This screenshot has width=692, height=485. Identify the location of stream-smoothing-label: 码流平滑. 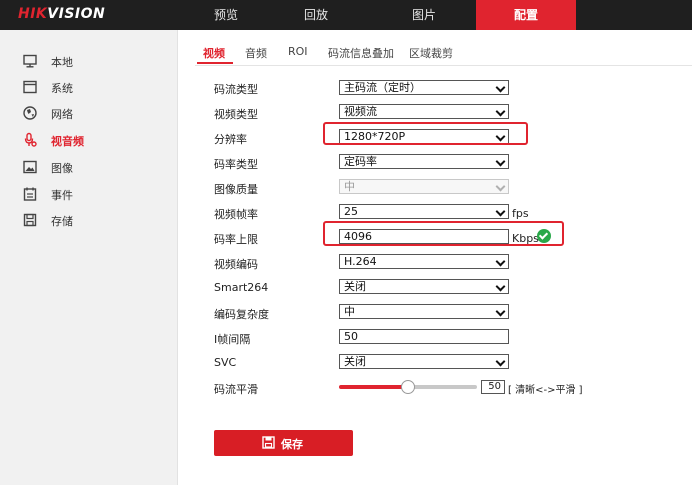
(236, 389).